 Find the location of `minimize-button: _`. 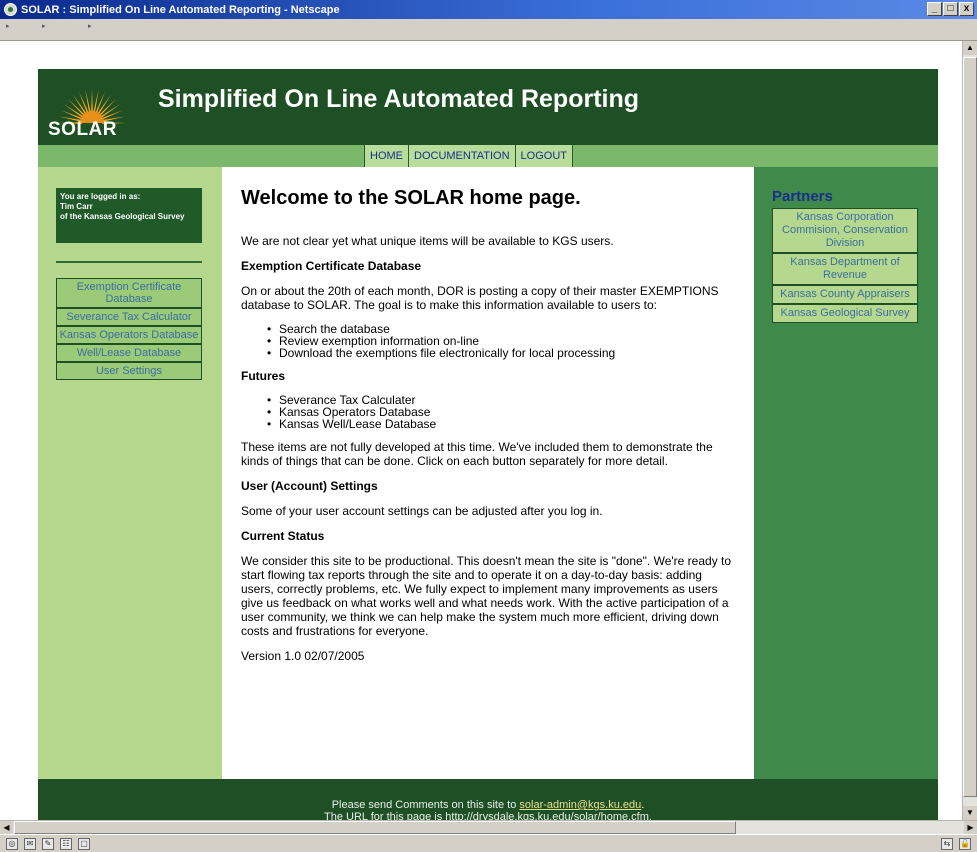

minimize-button: _ is located at coordinates (934, 9).